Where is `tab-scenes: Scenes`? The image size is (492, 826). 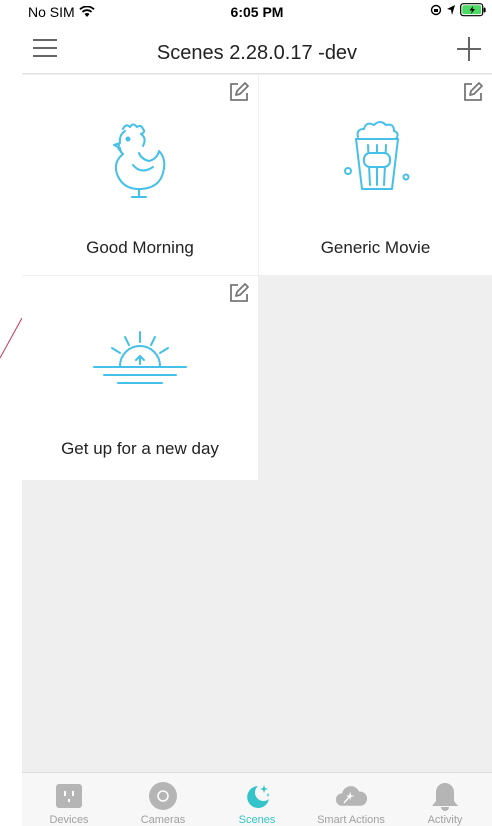 tab-scenes: Scenes is located at coordinates (257, 799).